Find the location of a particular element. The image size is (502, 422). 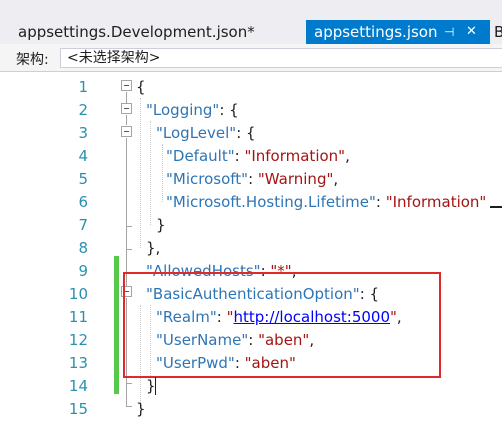

line-number: 2 is located at coordinates (83, 110).